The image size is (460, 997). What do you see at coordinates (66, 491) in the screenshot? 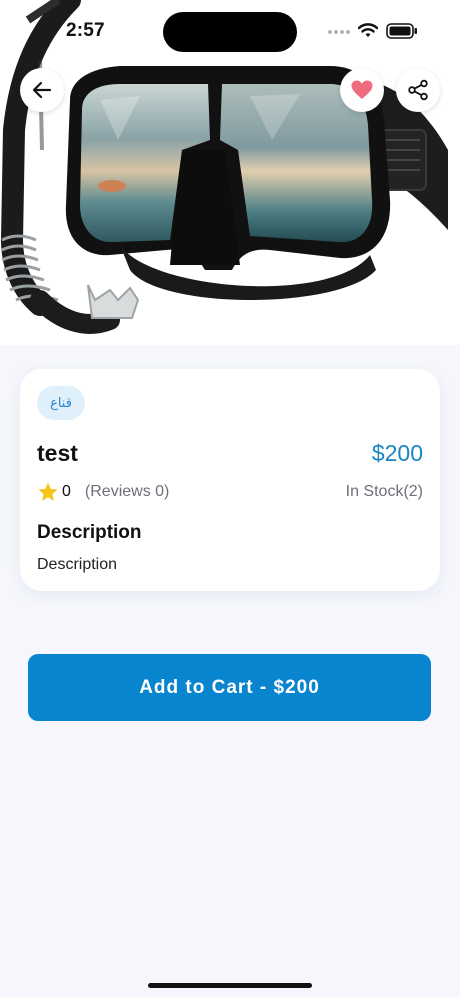
I see `rating-value: 0` at bounding box center [66, 491].